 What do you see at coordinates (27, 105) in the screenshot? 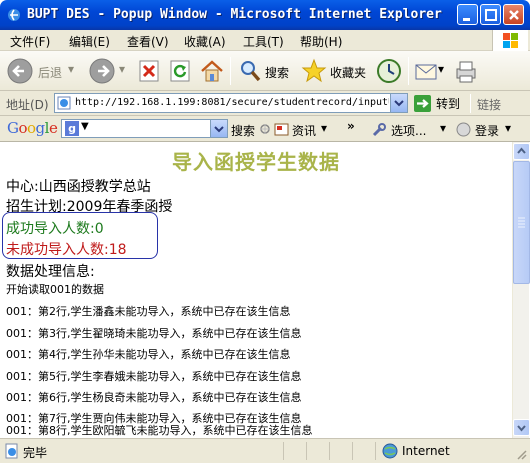
I see `address-label: 地址(D)` at bounding box center [27, 105].